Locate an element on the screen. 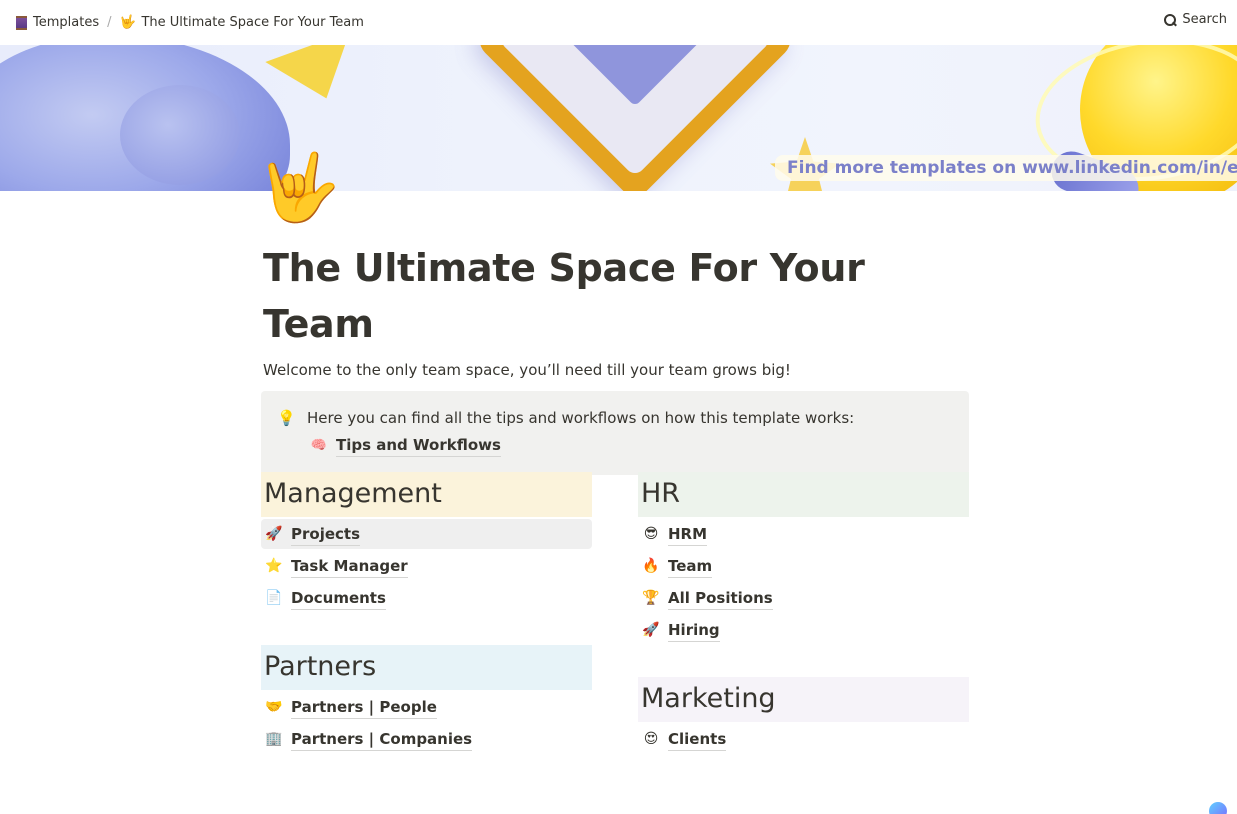 The height and width of the screenshot is (814, 1237). tips-and-workflows-link: 🧠 Tips and Workflows is located at coordinates (582, 445).